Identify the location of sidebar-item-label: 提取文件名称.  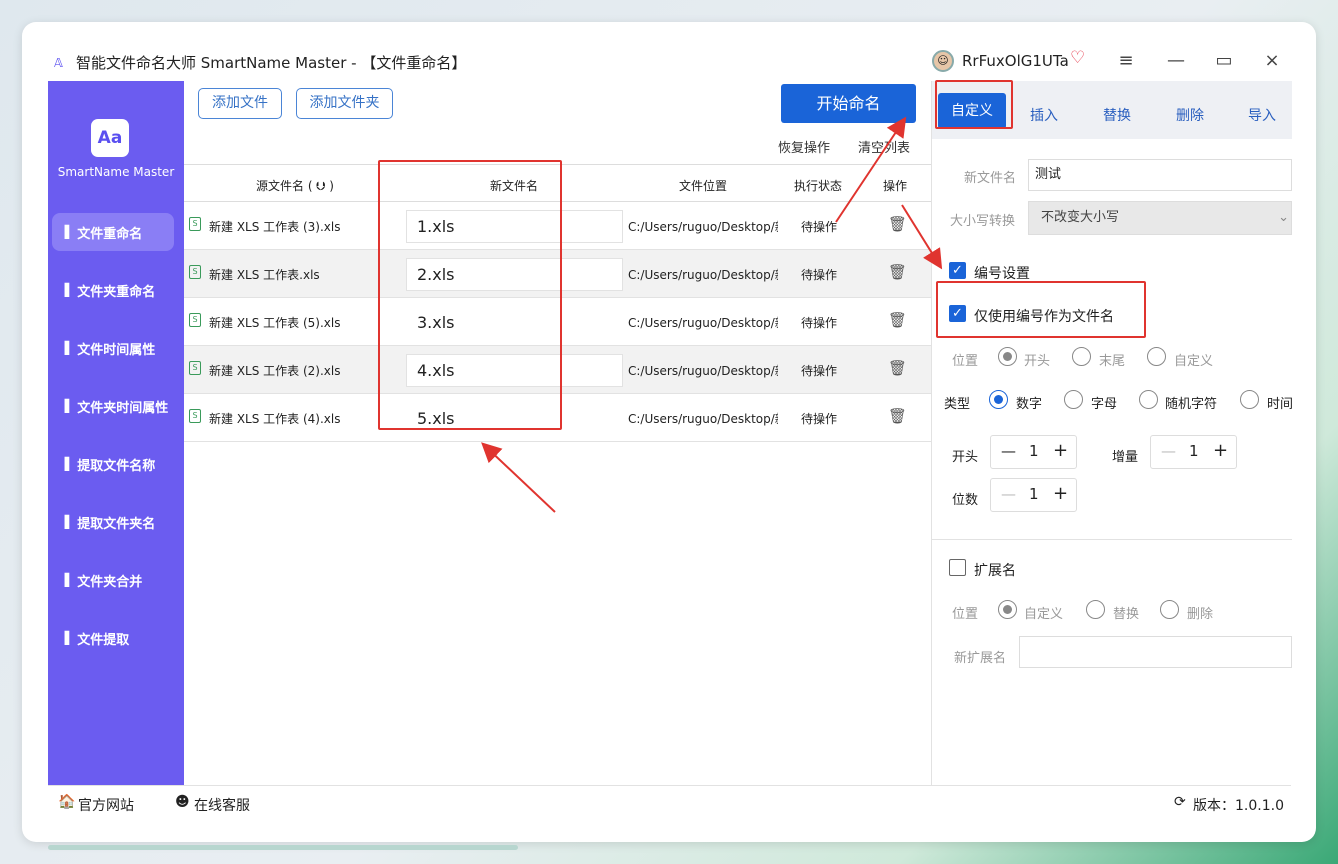
(116, 466).